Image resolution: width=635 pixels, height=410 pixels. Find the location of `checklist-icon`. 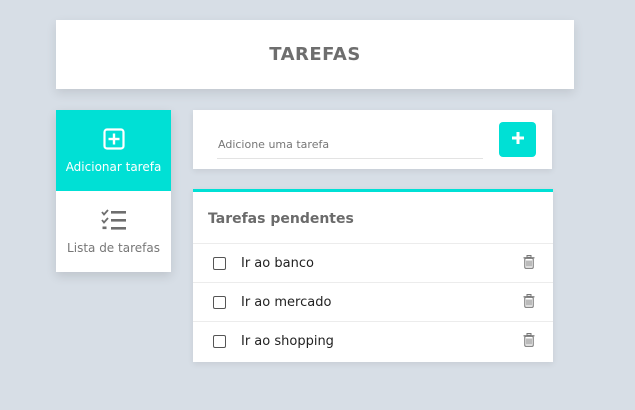

checklist-icon is located at coordinates (113, 220).